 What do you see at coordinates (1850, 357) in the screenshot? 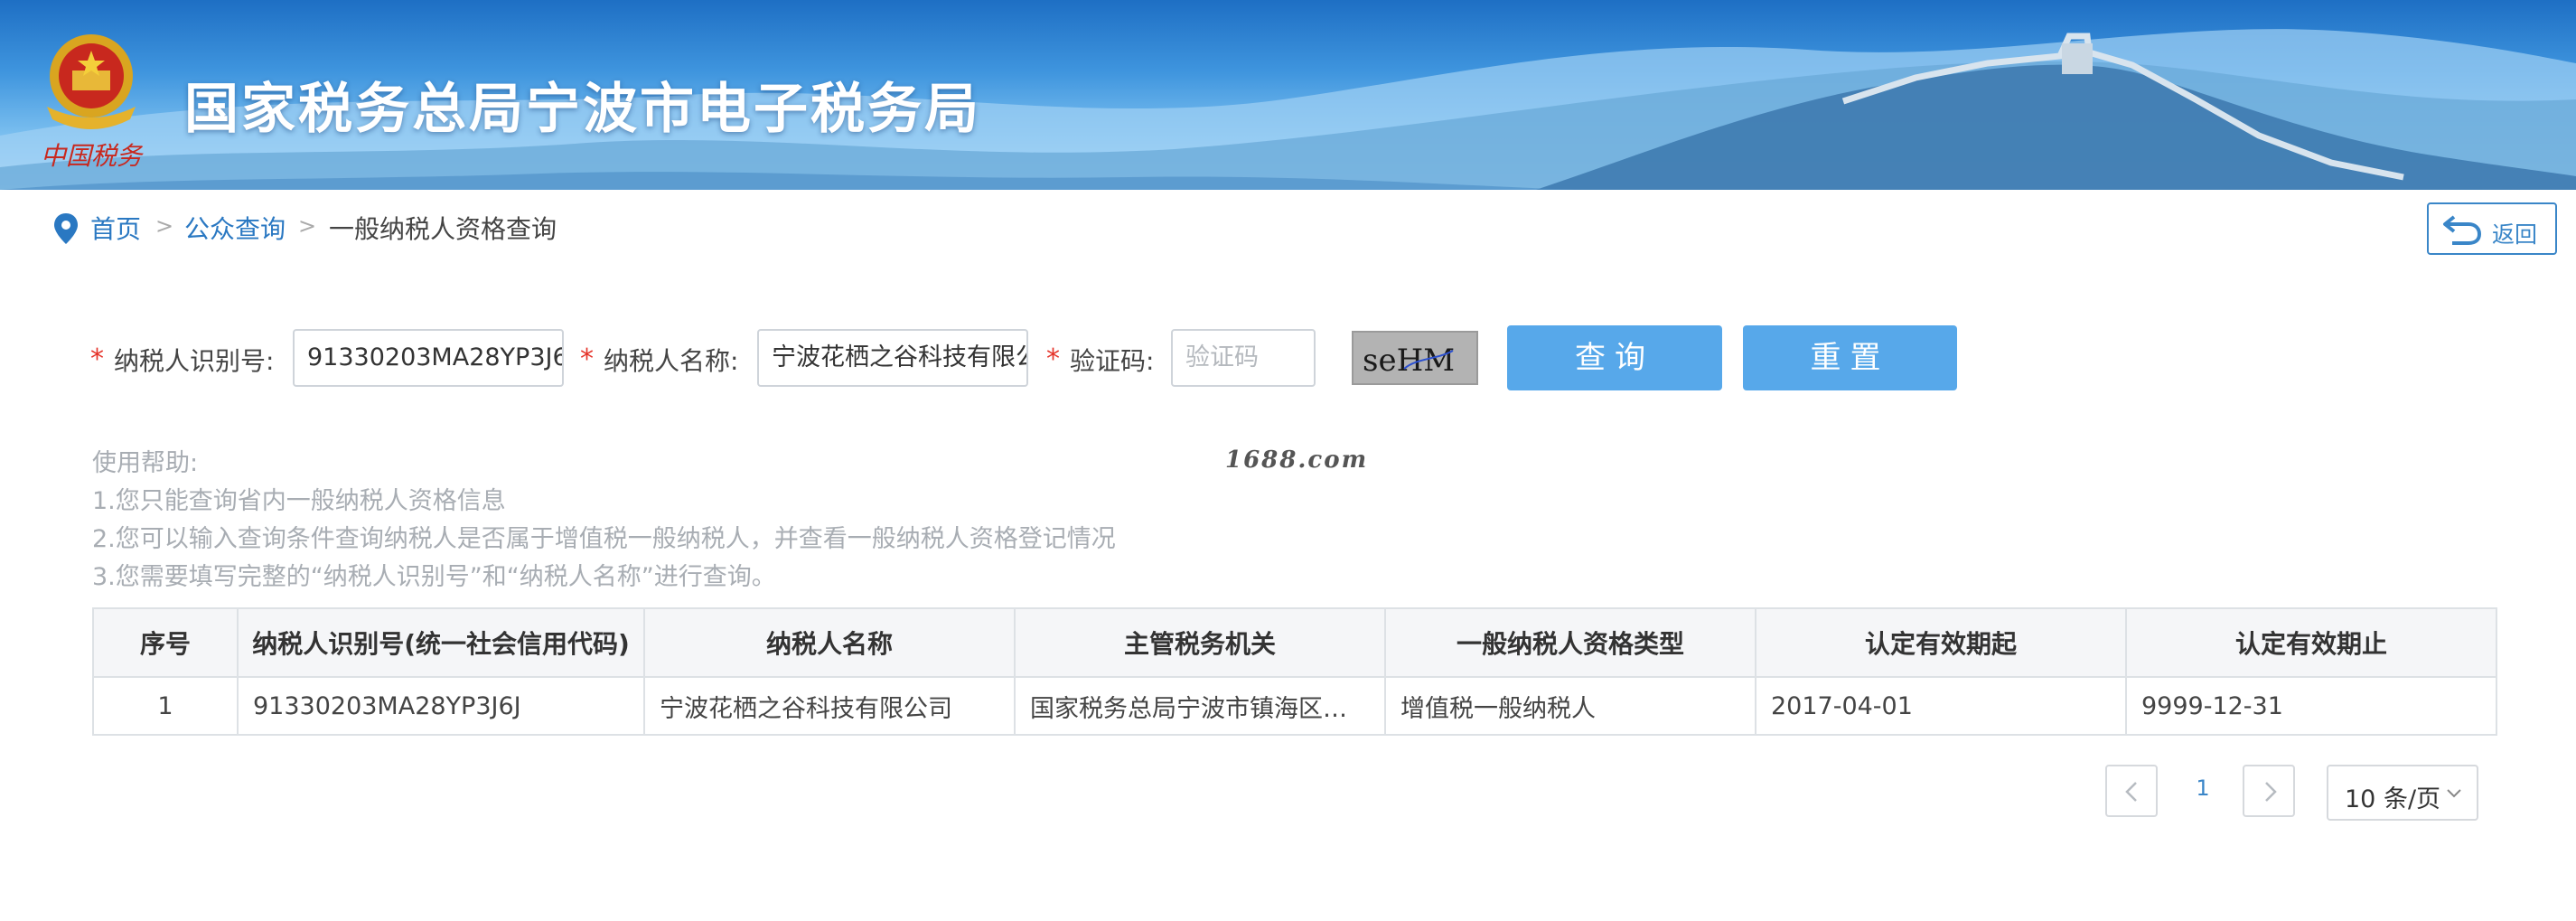
I see `reset-button: 重置` at bounding box center [1850, 357].